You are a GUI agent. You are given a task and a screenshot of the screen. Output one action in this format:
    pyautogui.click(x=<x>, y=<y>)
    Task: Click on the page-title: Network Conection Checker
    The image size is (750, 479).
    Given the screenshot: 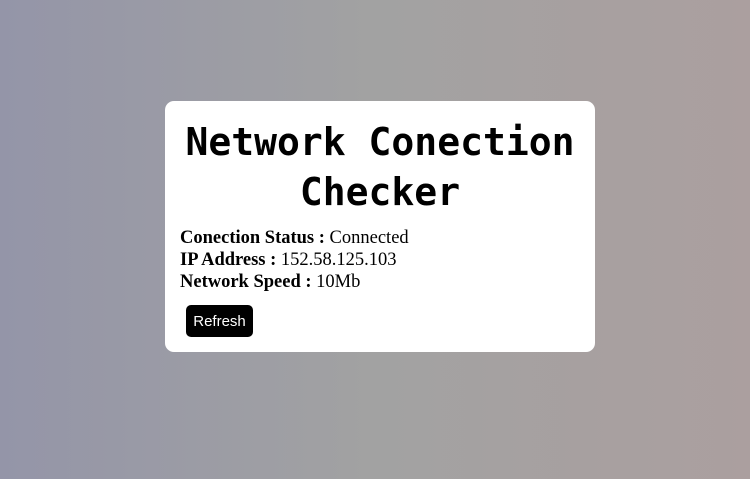 What is the action you would take?
    pyautogui.click(x=380, y=167)
    